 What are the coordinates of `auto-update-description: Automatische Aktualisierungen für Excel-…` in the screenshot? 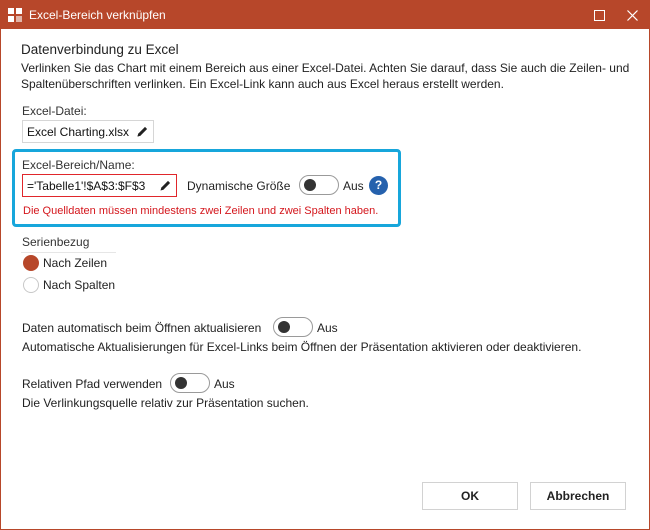 It's located at (302, 347).